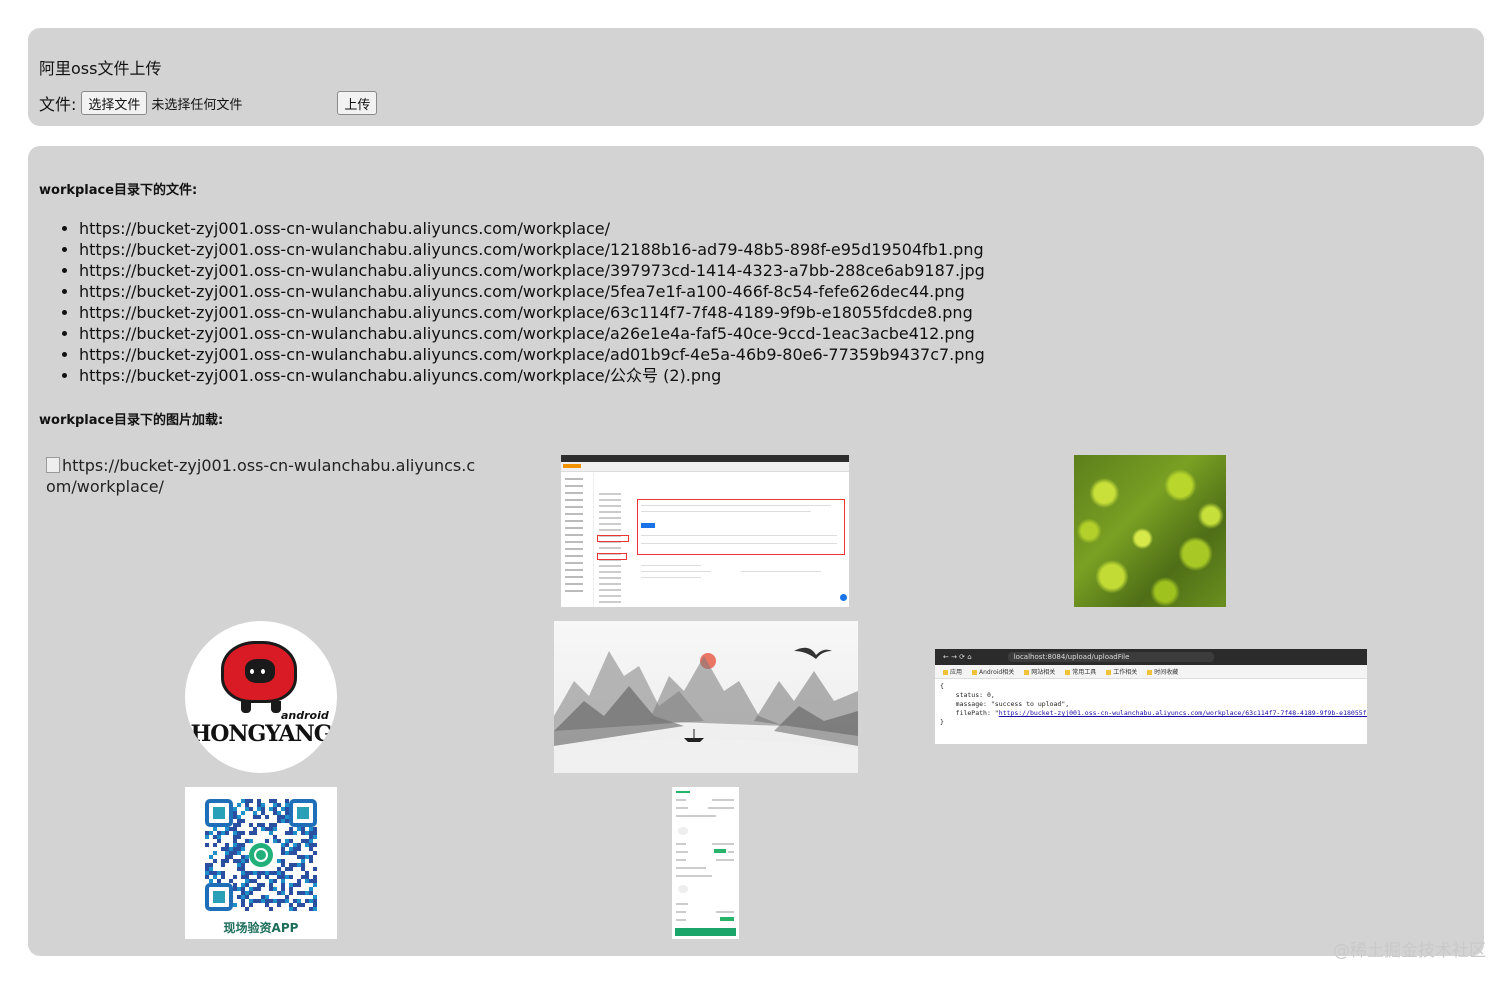  Describe the element at coordinates (261, 697) in the screenshot. I see `image-avatar-logo: android HONGYANG` at that location.